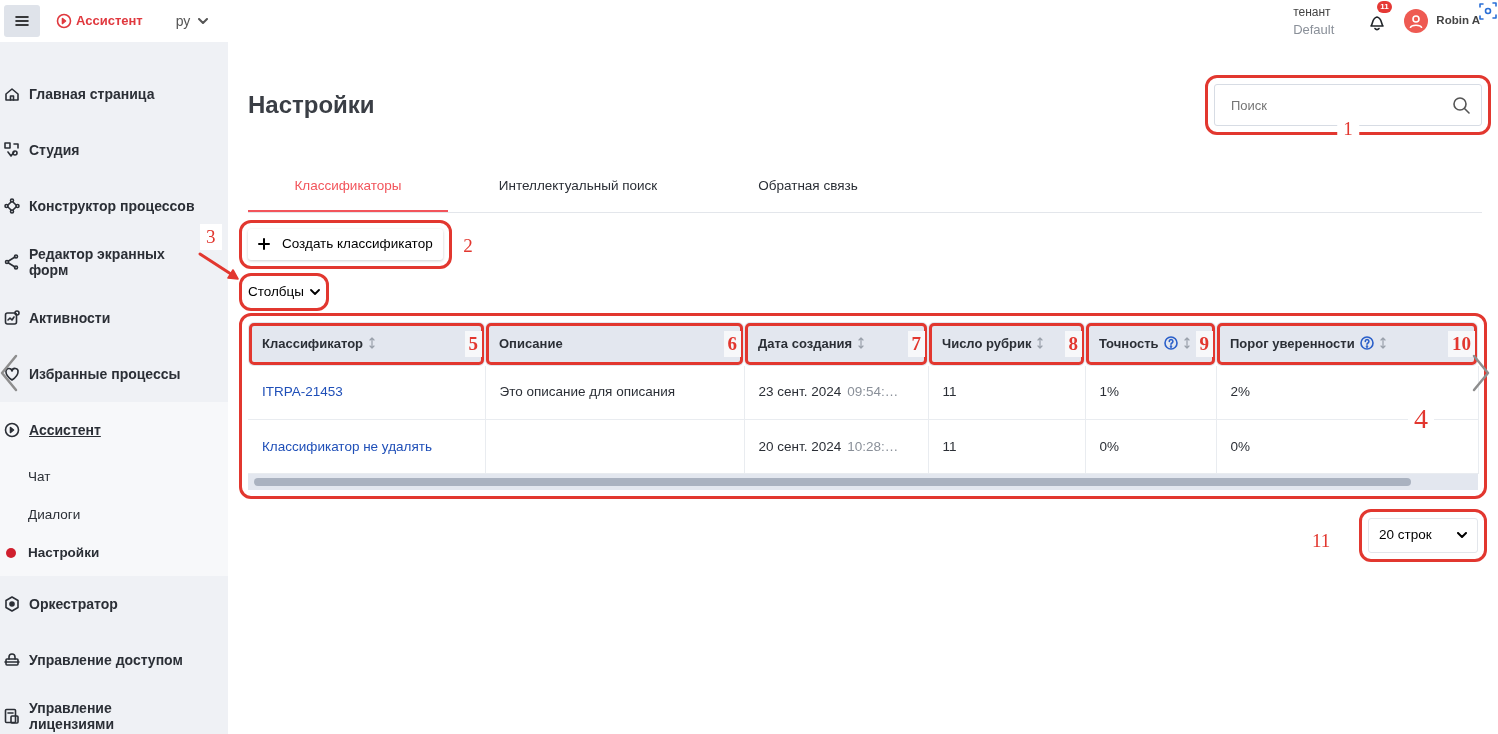 This screenshot has width=1498, height=734. What do you see at coordinates (1109, 446) in the screenshot?
I see `accuracy-value: 0%` at bounding box center [1109, 446].